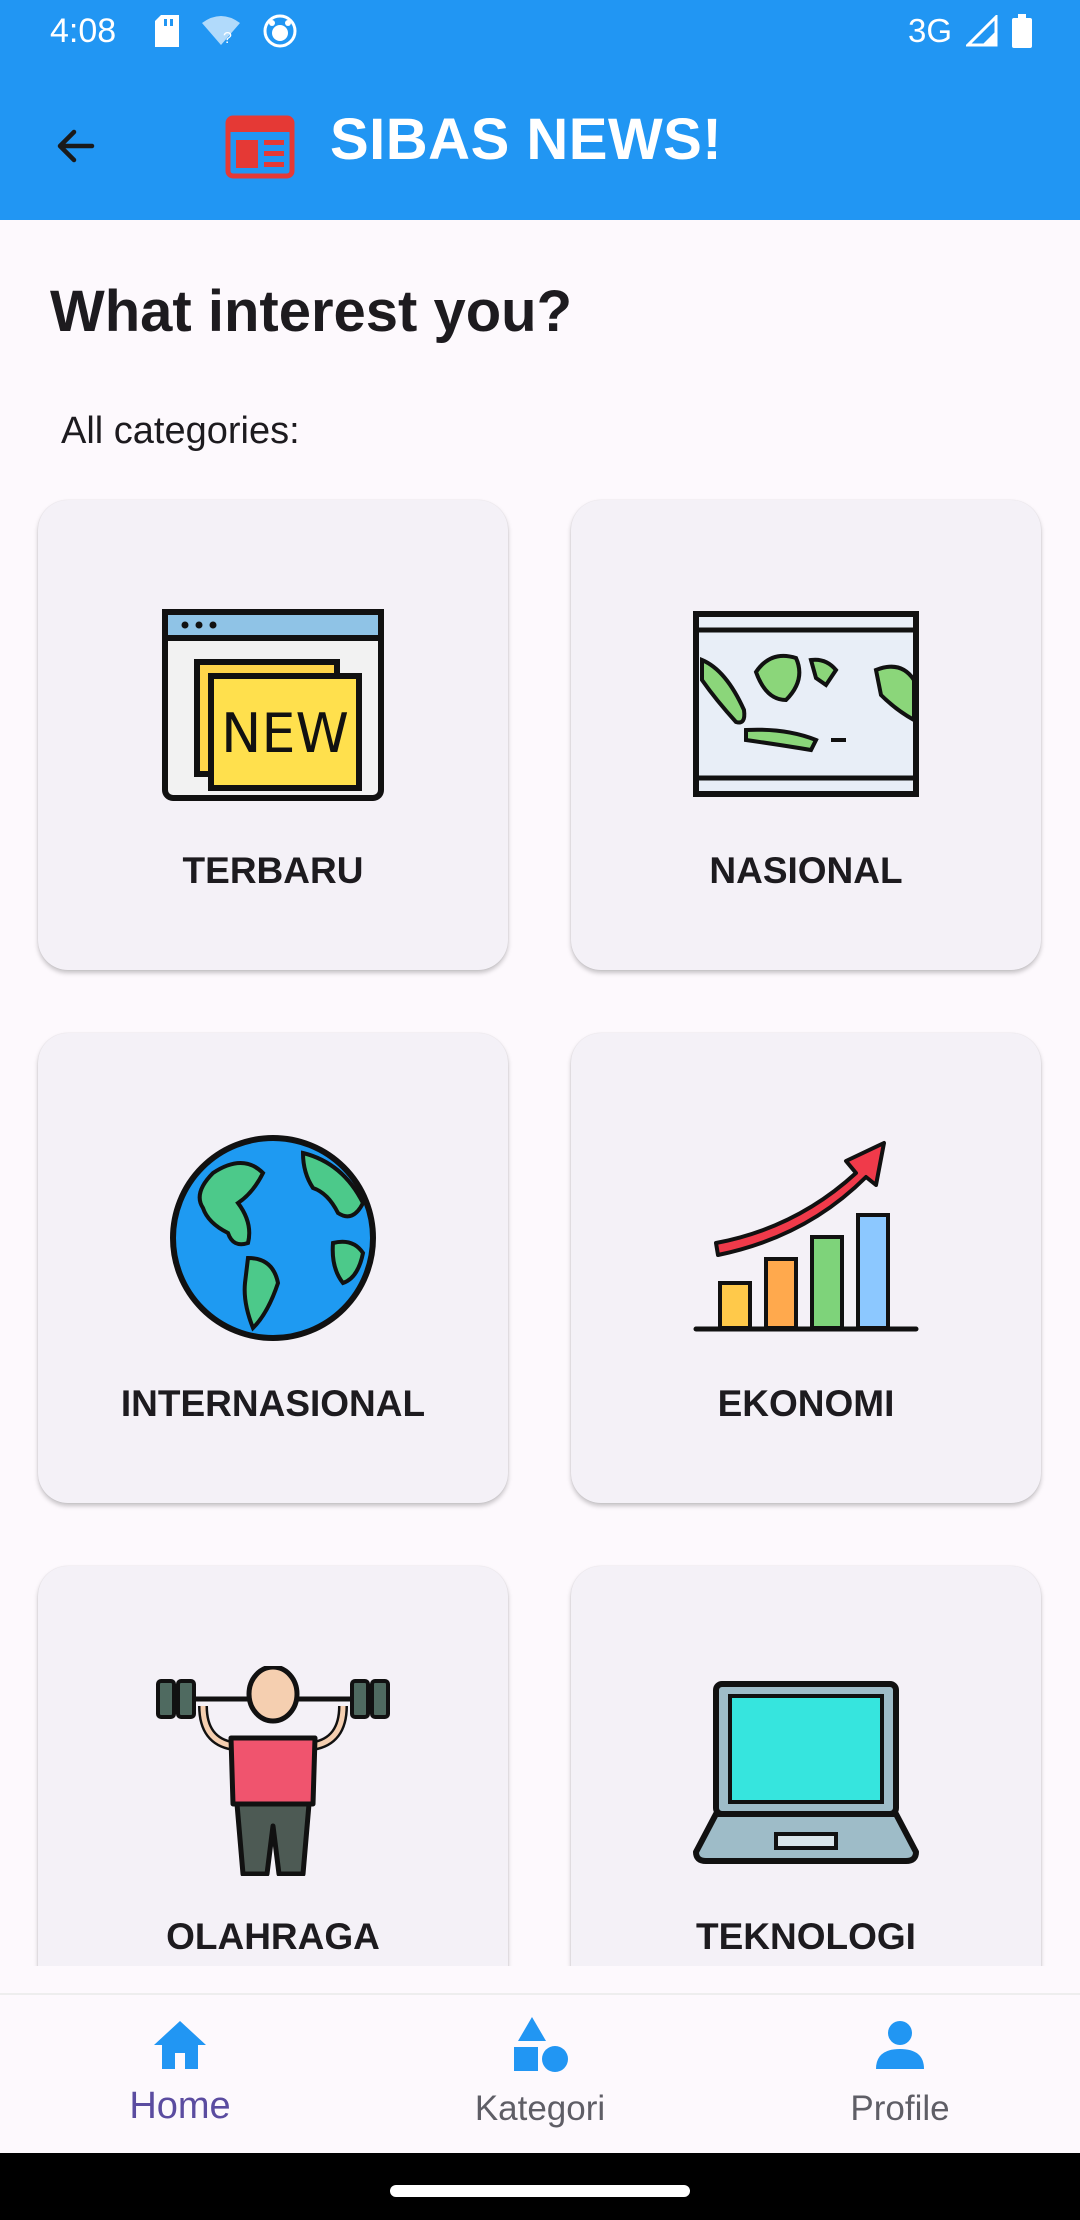 This screenshot has width=1080, height=2220. I want to click on laptop-icon, so click(806, 1772).